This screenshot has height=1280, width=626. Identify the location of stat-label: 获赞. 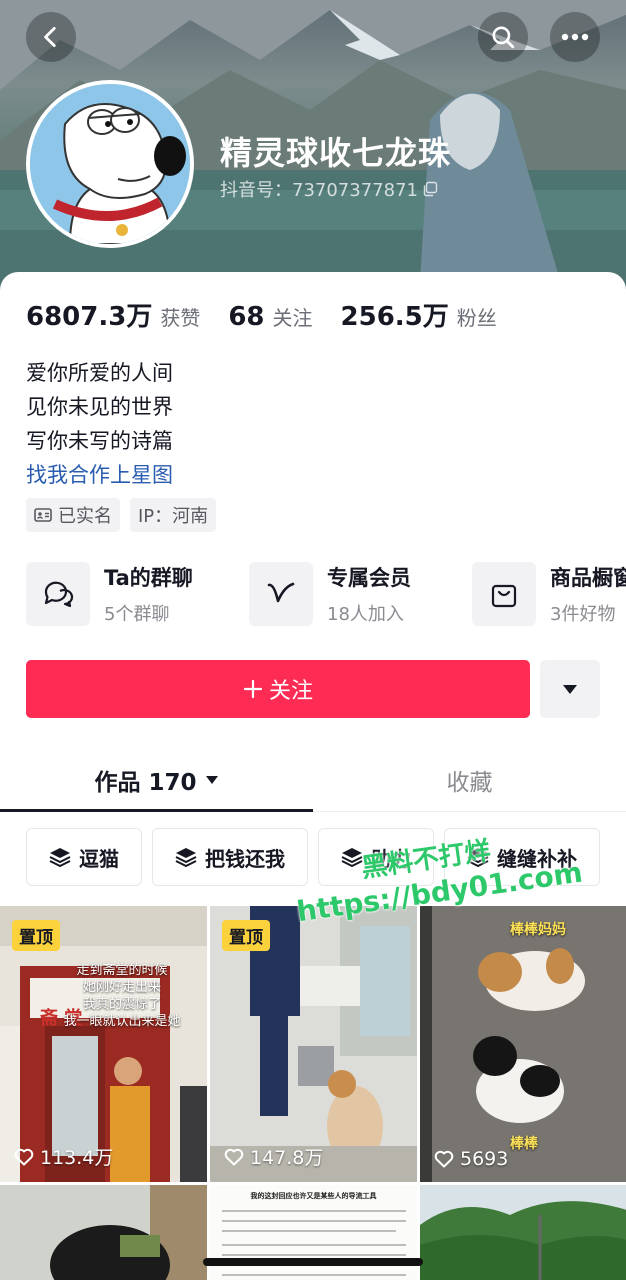
(180, 318).